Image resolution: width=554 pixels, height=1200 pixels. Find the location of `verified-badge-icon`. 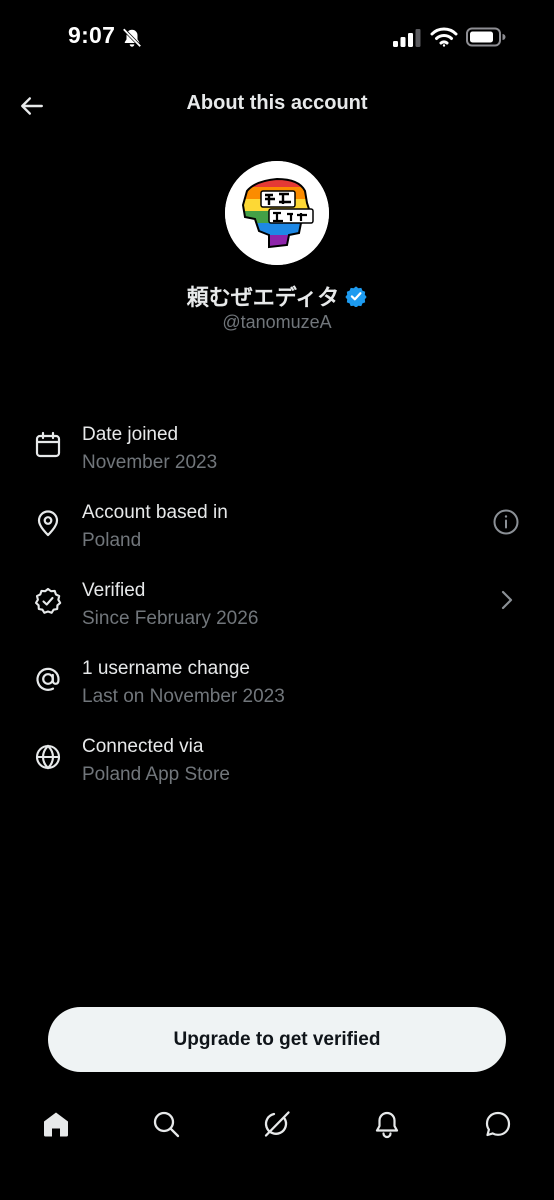

verified-badge-icon is located at coordinates (356, 296).